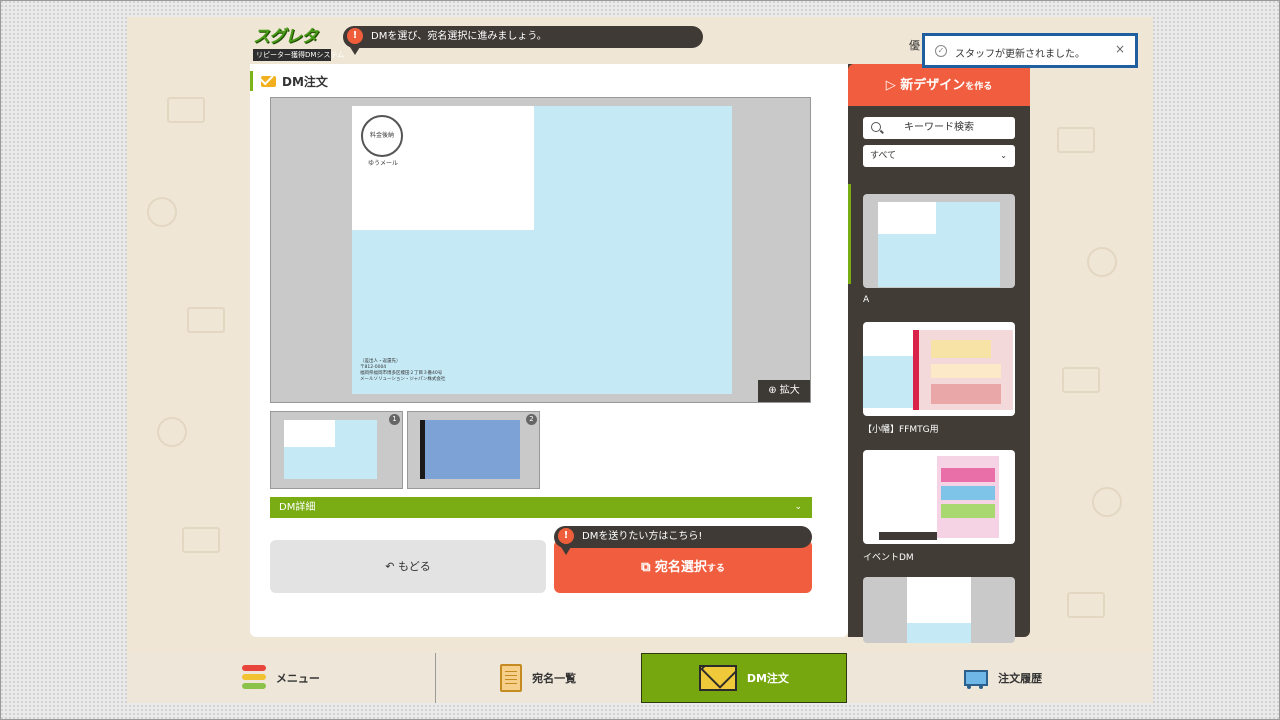 This screenshot has height=720, width=1280. What do you see at coordinates (297, 507) in the screenshot?
I see `dm-details-label: DM詳細` at bounding box center [297, 507].